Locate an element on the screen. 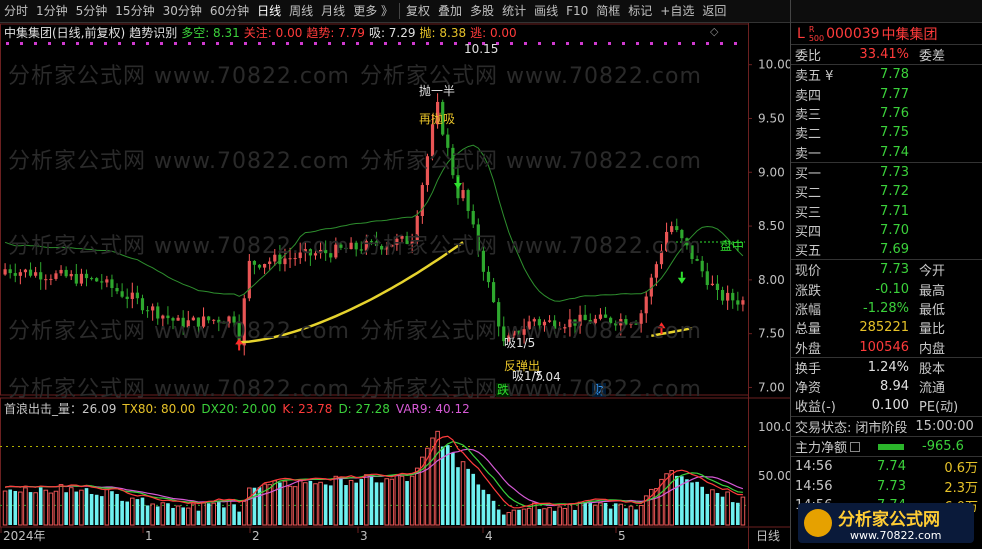  action-9-button: 返回 is located at coordinates (714, 11).